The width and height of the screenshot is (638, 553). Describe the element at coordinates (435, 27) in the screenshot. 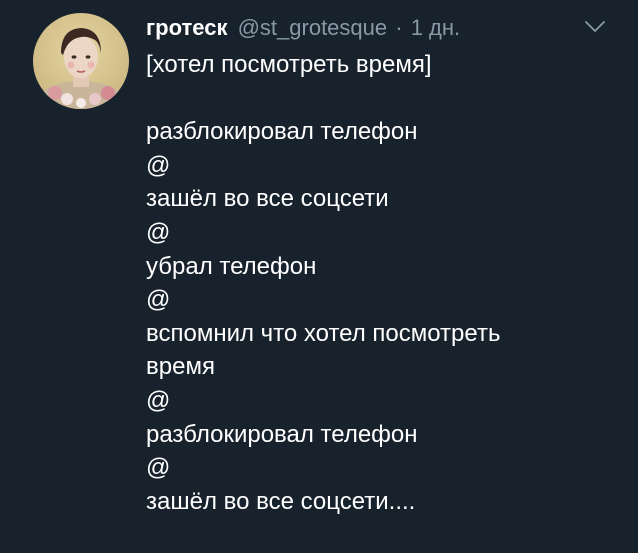

I see `timestamp: 1 дн.` at that location.